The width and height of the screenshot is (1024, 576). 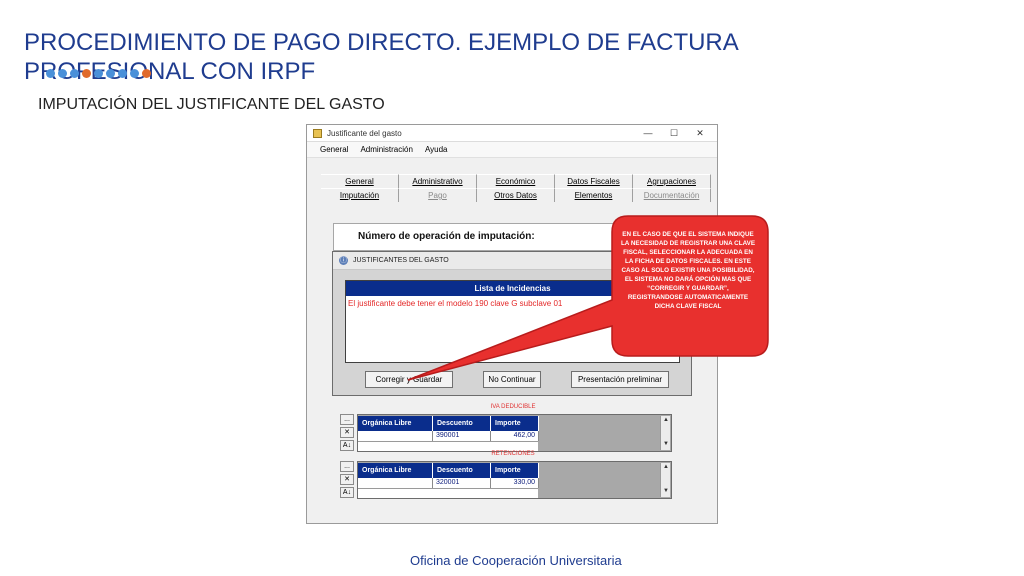 I want to click on info-icon: ⓘ, so click(x=343, y=260).